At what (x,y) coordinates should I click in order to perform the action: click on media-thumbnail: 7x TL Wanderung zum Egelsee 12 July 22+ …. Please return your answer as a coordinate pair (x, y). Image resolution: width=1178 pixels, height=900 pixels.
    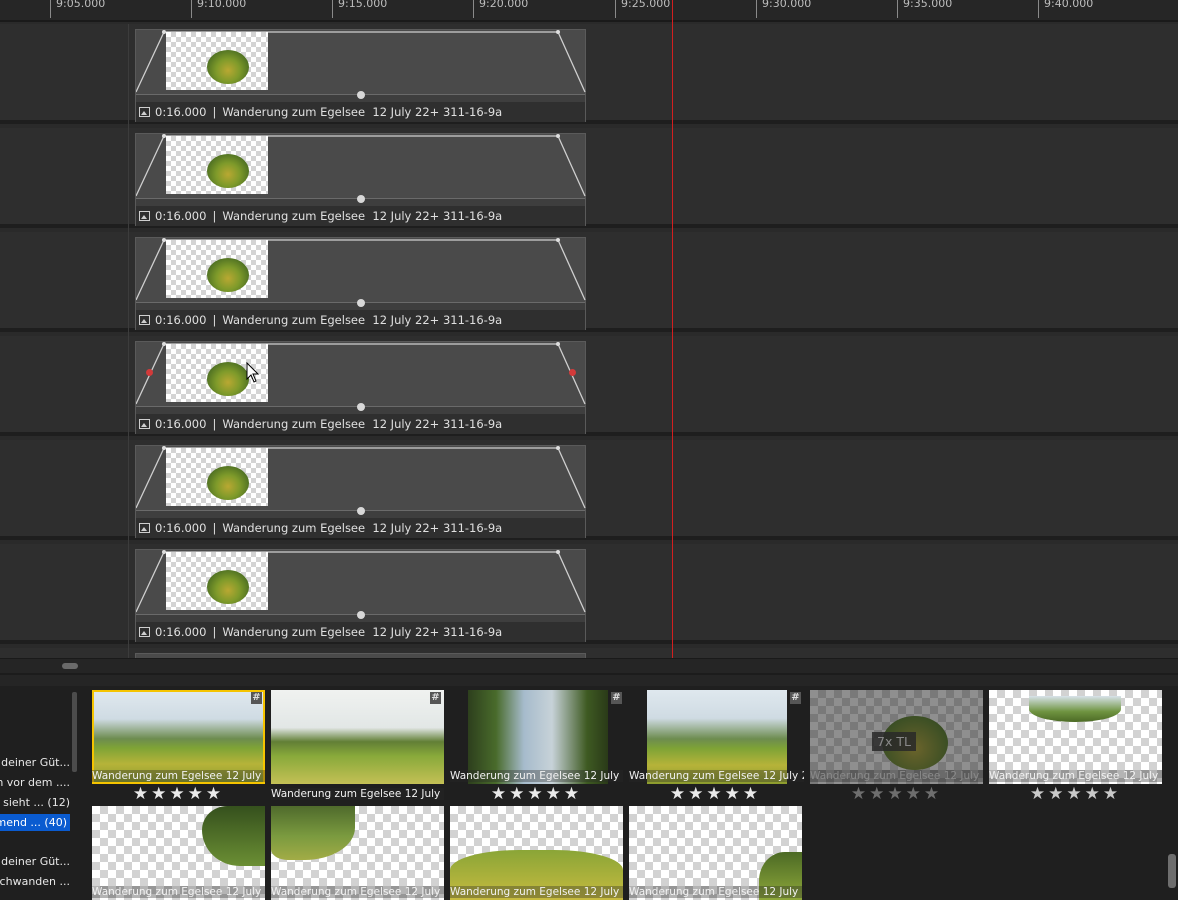
    Looking at the image, I should click on (896, 746).